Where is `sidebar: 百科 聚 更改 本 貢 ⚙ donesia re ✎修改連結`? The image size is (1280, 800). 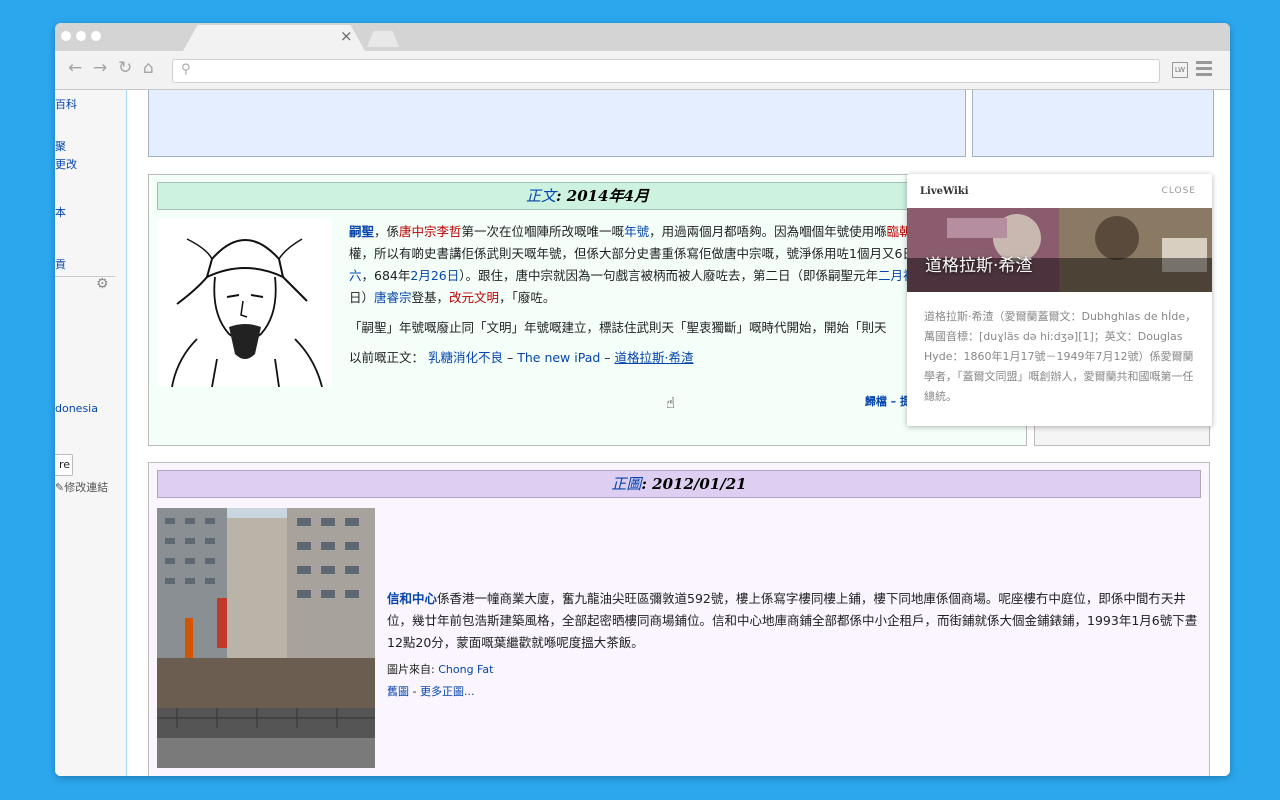 sidebar: 百科 聚 更改 本 貢 ⚙ donesia re ✎修改連結 is located at coordinates (91, 433).